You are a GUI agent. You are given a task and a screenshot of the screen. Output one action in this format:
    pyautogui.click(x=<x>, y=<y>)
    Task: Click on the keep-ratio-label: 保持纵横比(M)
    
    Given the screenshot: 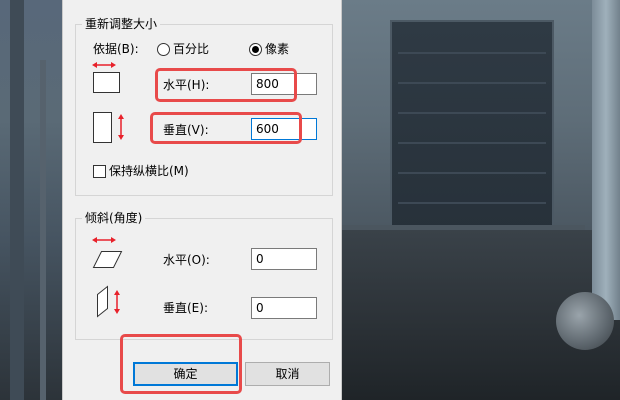 What is the action you would take?
    pyautogui.click(x=149, y=171)
    